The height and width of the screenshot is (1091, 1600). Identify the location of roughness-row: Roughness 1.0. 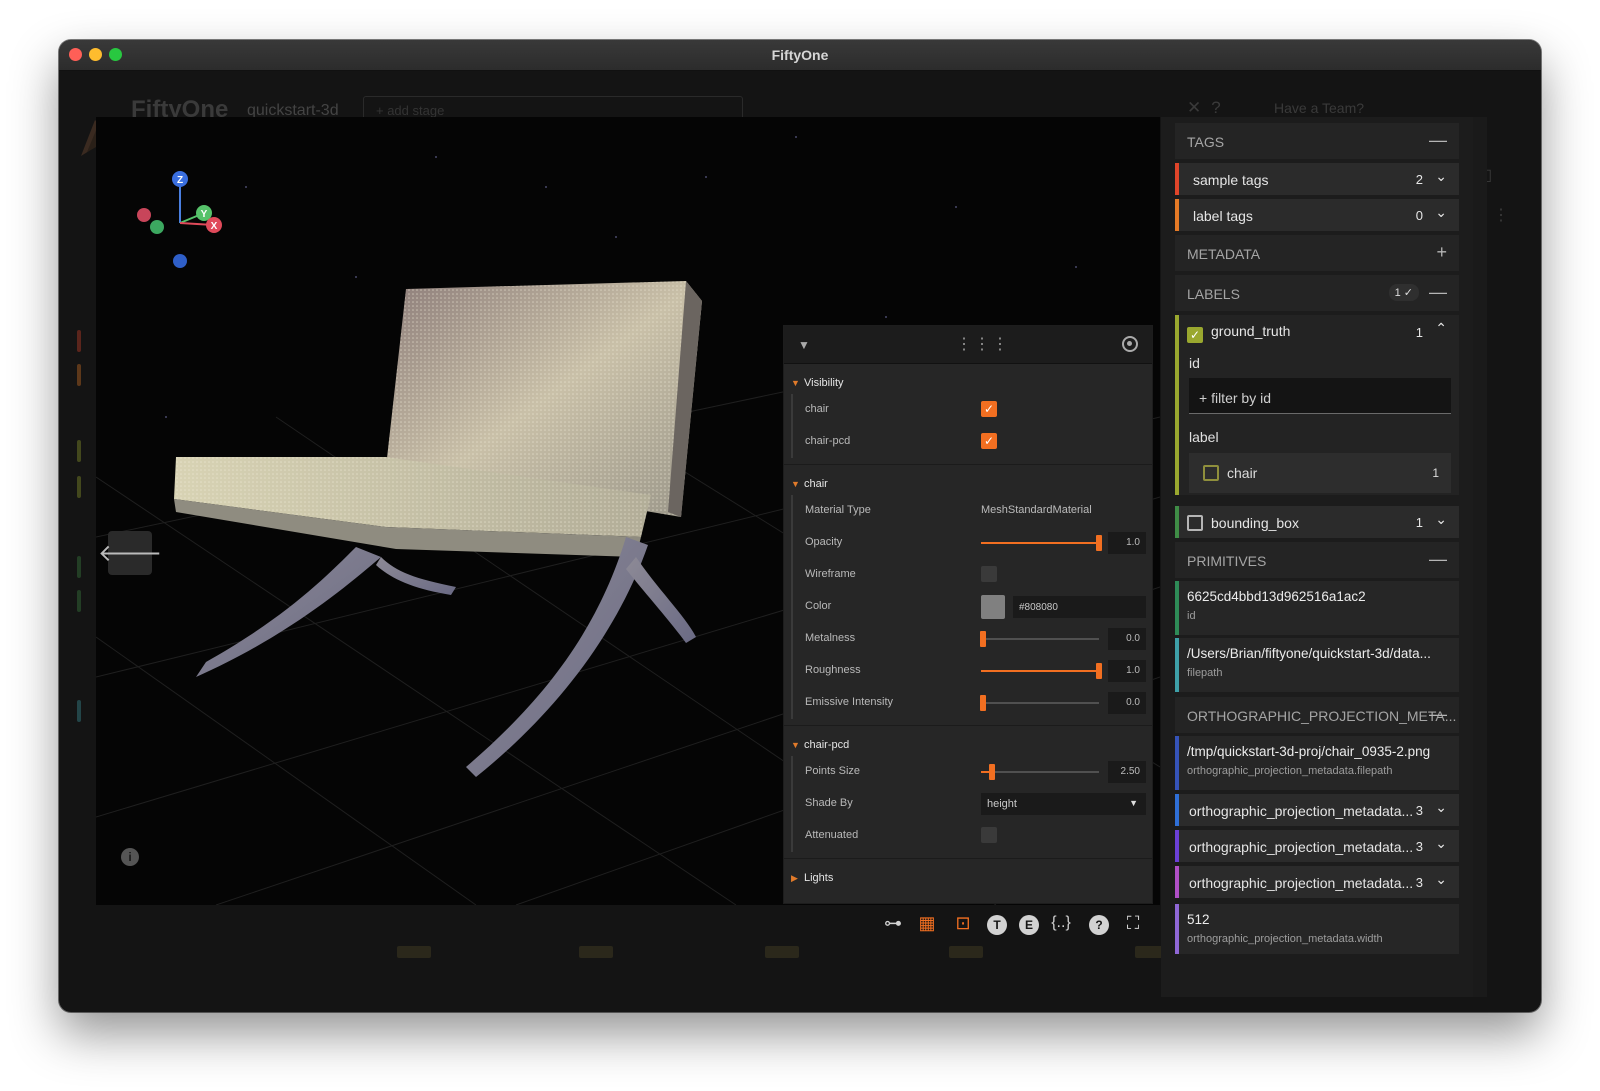
(971, 671).